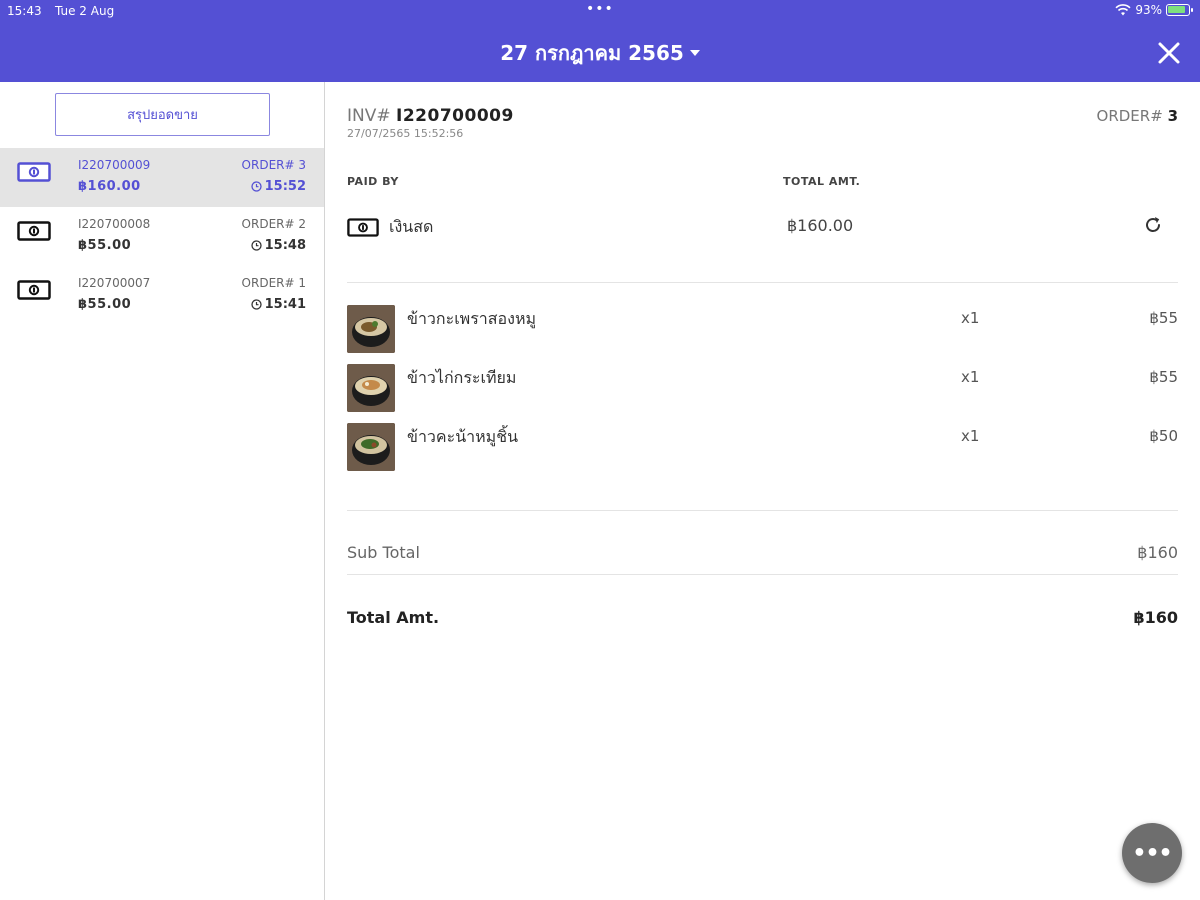 The height and width of the screenshot is (900, 1200). Describe the element at coordinates (472, 318) in the screenshot. I see `item-name: ข้าวกะเพราสองหมู` at that location.